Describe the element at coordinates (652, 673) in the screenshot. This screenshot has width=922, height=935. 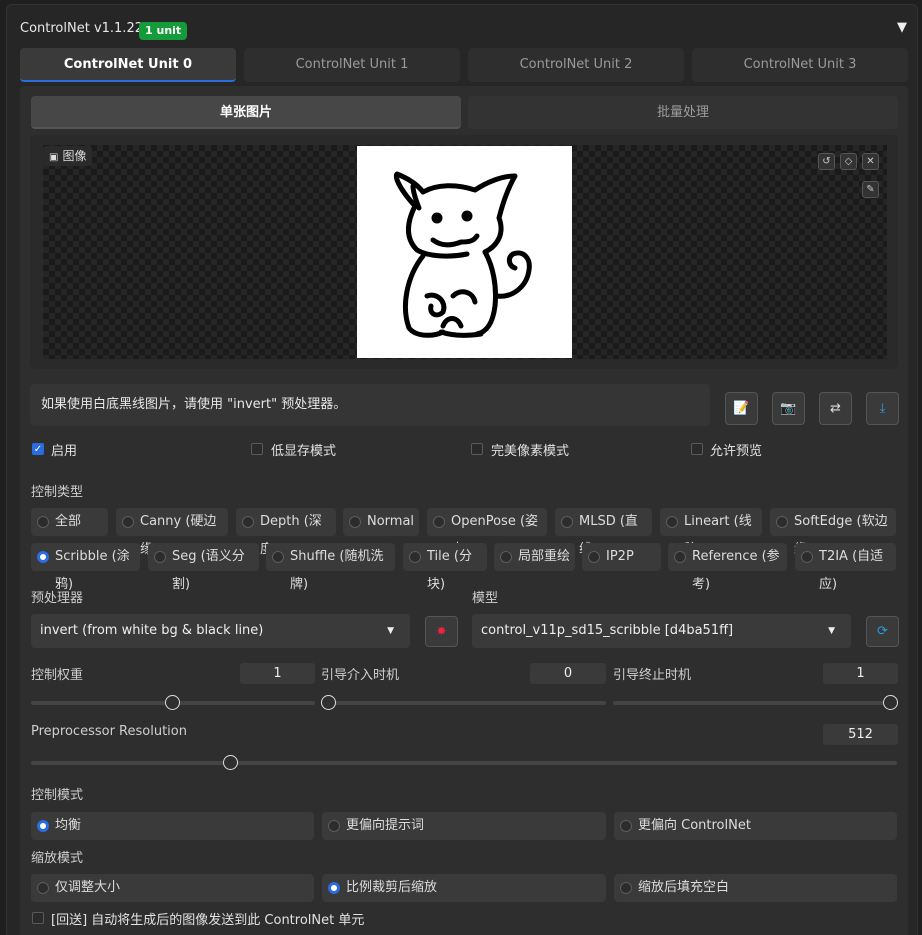
I see `end-label: 引导终止时机` at that location.